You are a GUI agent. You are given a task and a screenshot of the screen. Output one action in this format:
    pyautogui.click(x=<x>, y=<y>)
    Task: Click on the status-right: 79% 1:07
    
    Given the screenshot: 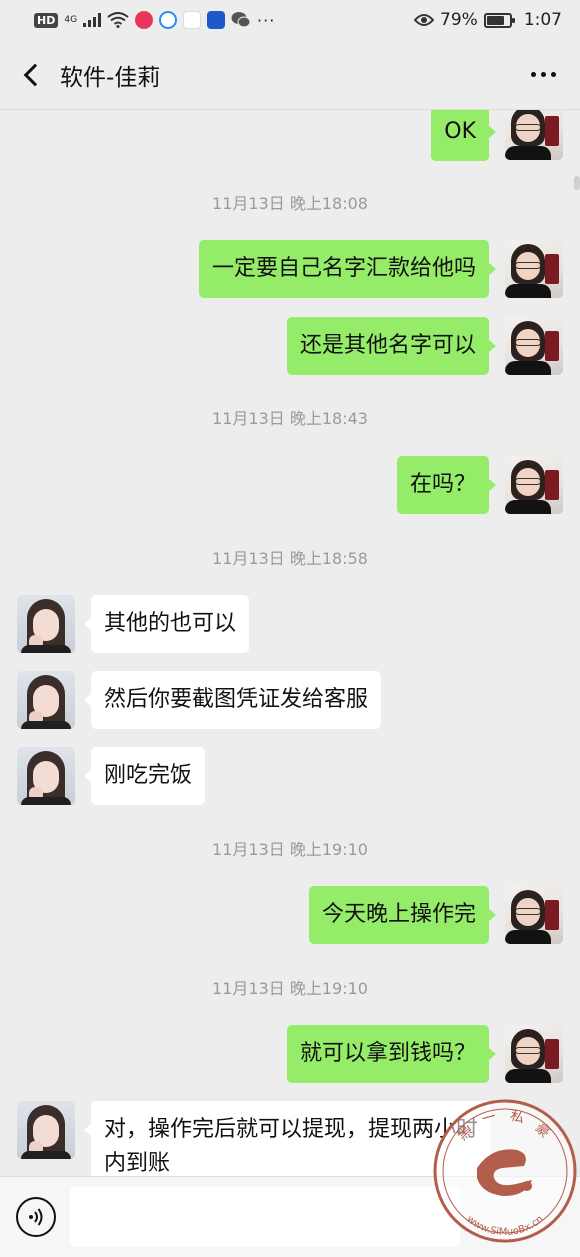 What is the action you would take?
    pyautogui.click(x=488, y=20)
    